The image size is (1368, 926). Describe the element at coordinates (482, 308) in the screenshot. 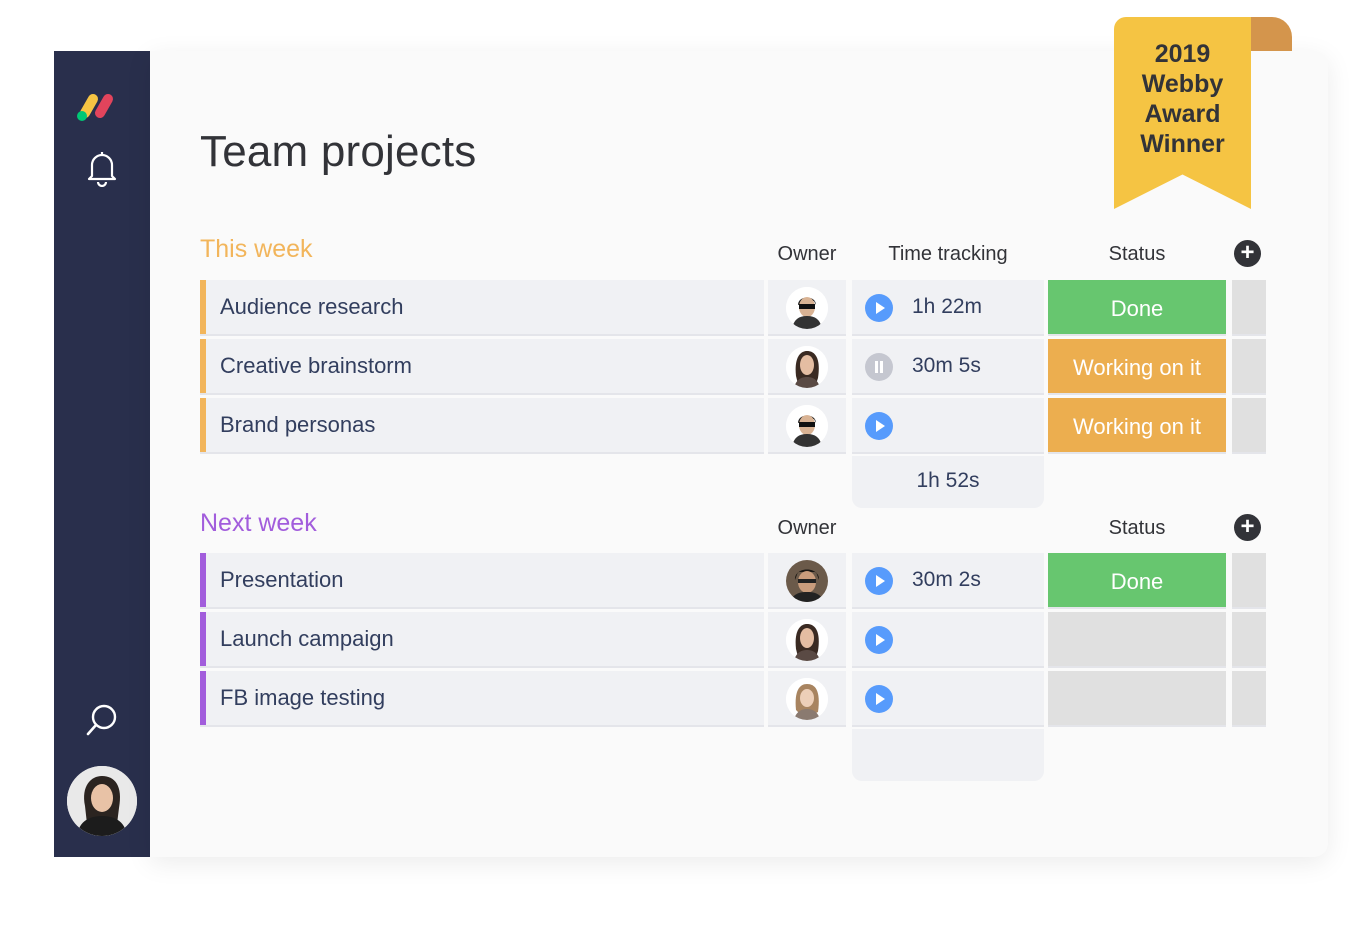

I see `item-name-cell: Audience research` at that location.